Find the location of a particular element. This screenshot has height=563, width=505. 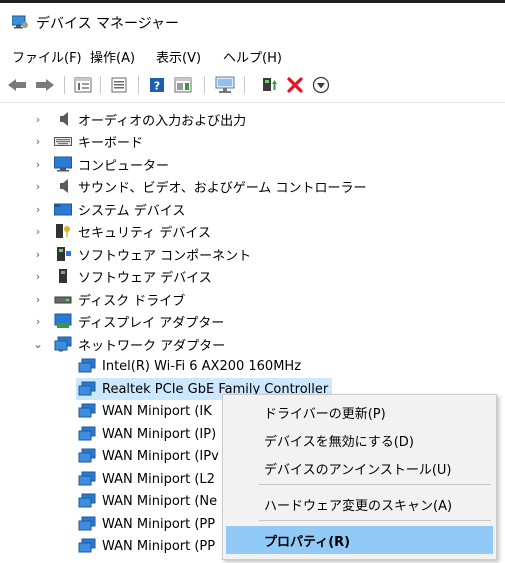

tree-item-label: WAN Miniport (L2 is located at coordinates (158, 479).